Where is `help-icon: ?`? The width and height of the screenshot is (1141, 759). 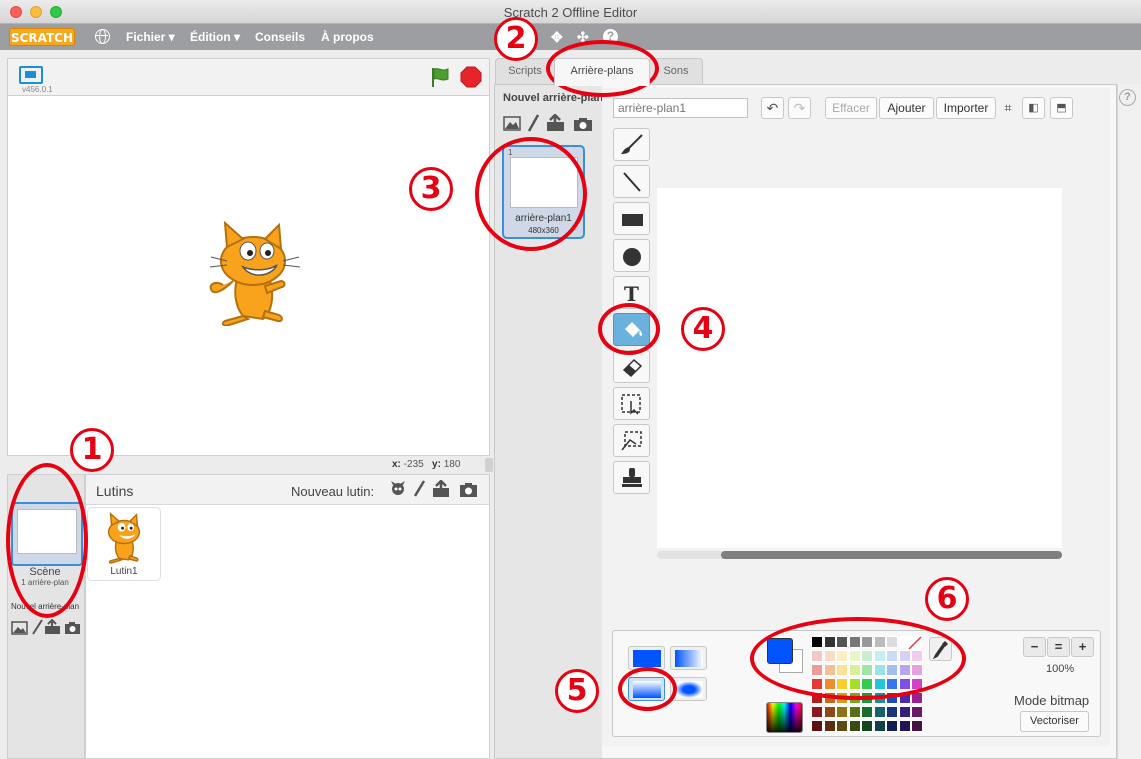 help-icon: ? is located at coordinates (610, 36).